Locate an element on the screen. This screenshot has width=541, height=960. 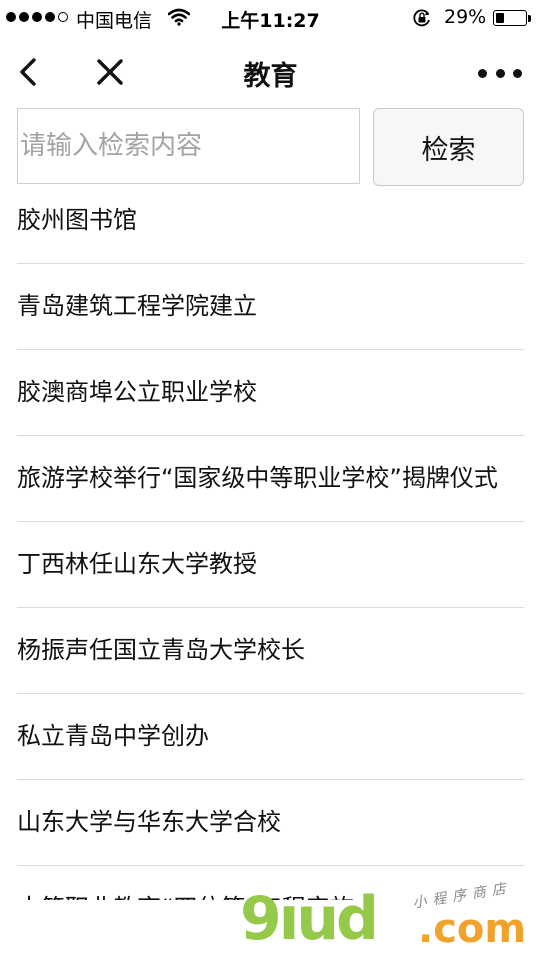
list-item: 胶澳商埠公立职业学校 is located at coordinates (270, 393).